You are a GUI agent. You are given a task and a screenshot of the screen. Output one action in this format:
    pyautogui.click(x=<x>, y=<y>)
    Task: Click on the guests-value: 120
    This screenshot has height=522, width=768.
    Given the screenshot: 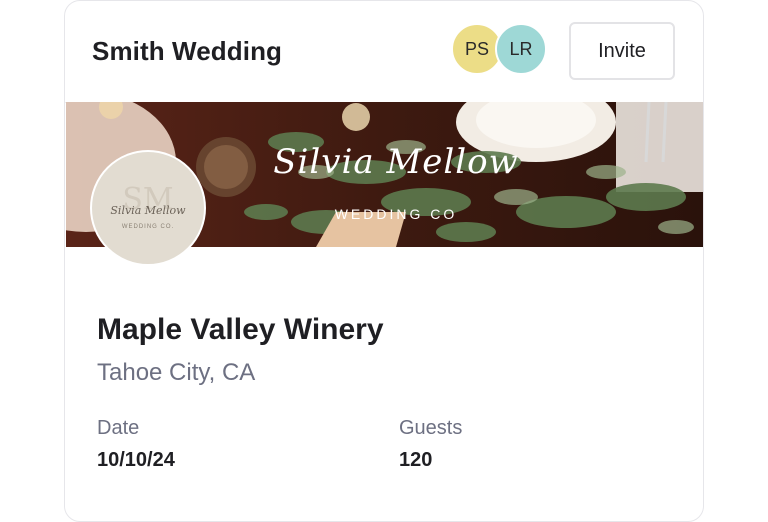 What is the action you would take?
    pyautogui.click(x=416, y=460)
    